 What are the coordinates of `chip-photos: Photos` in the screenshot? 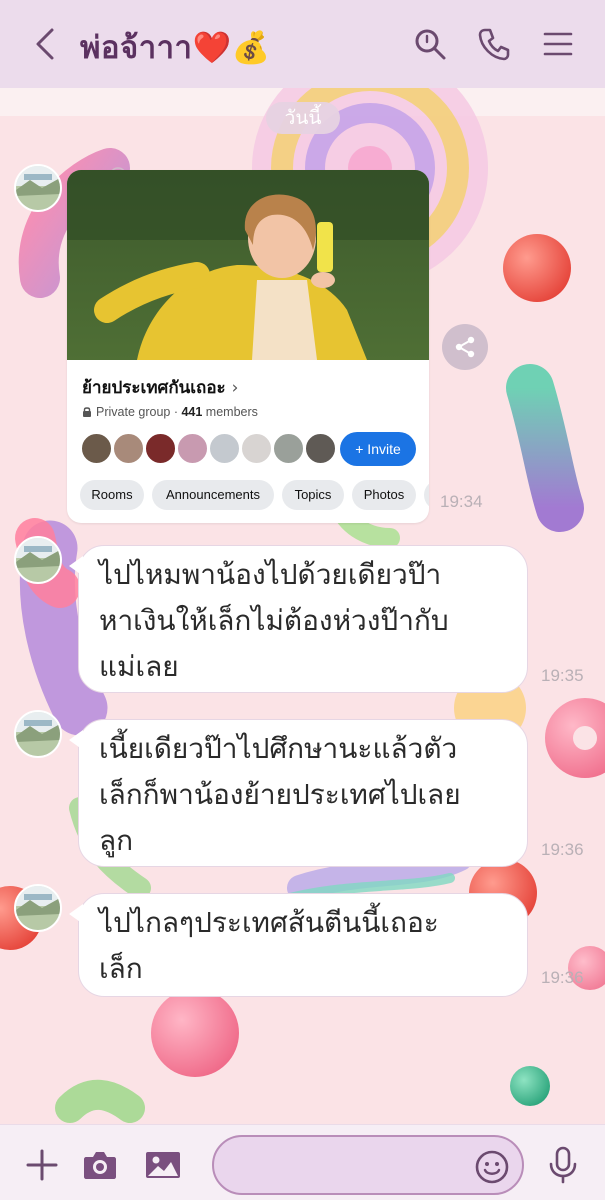 It's located at (384, 495).